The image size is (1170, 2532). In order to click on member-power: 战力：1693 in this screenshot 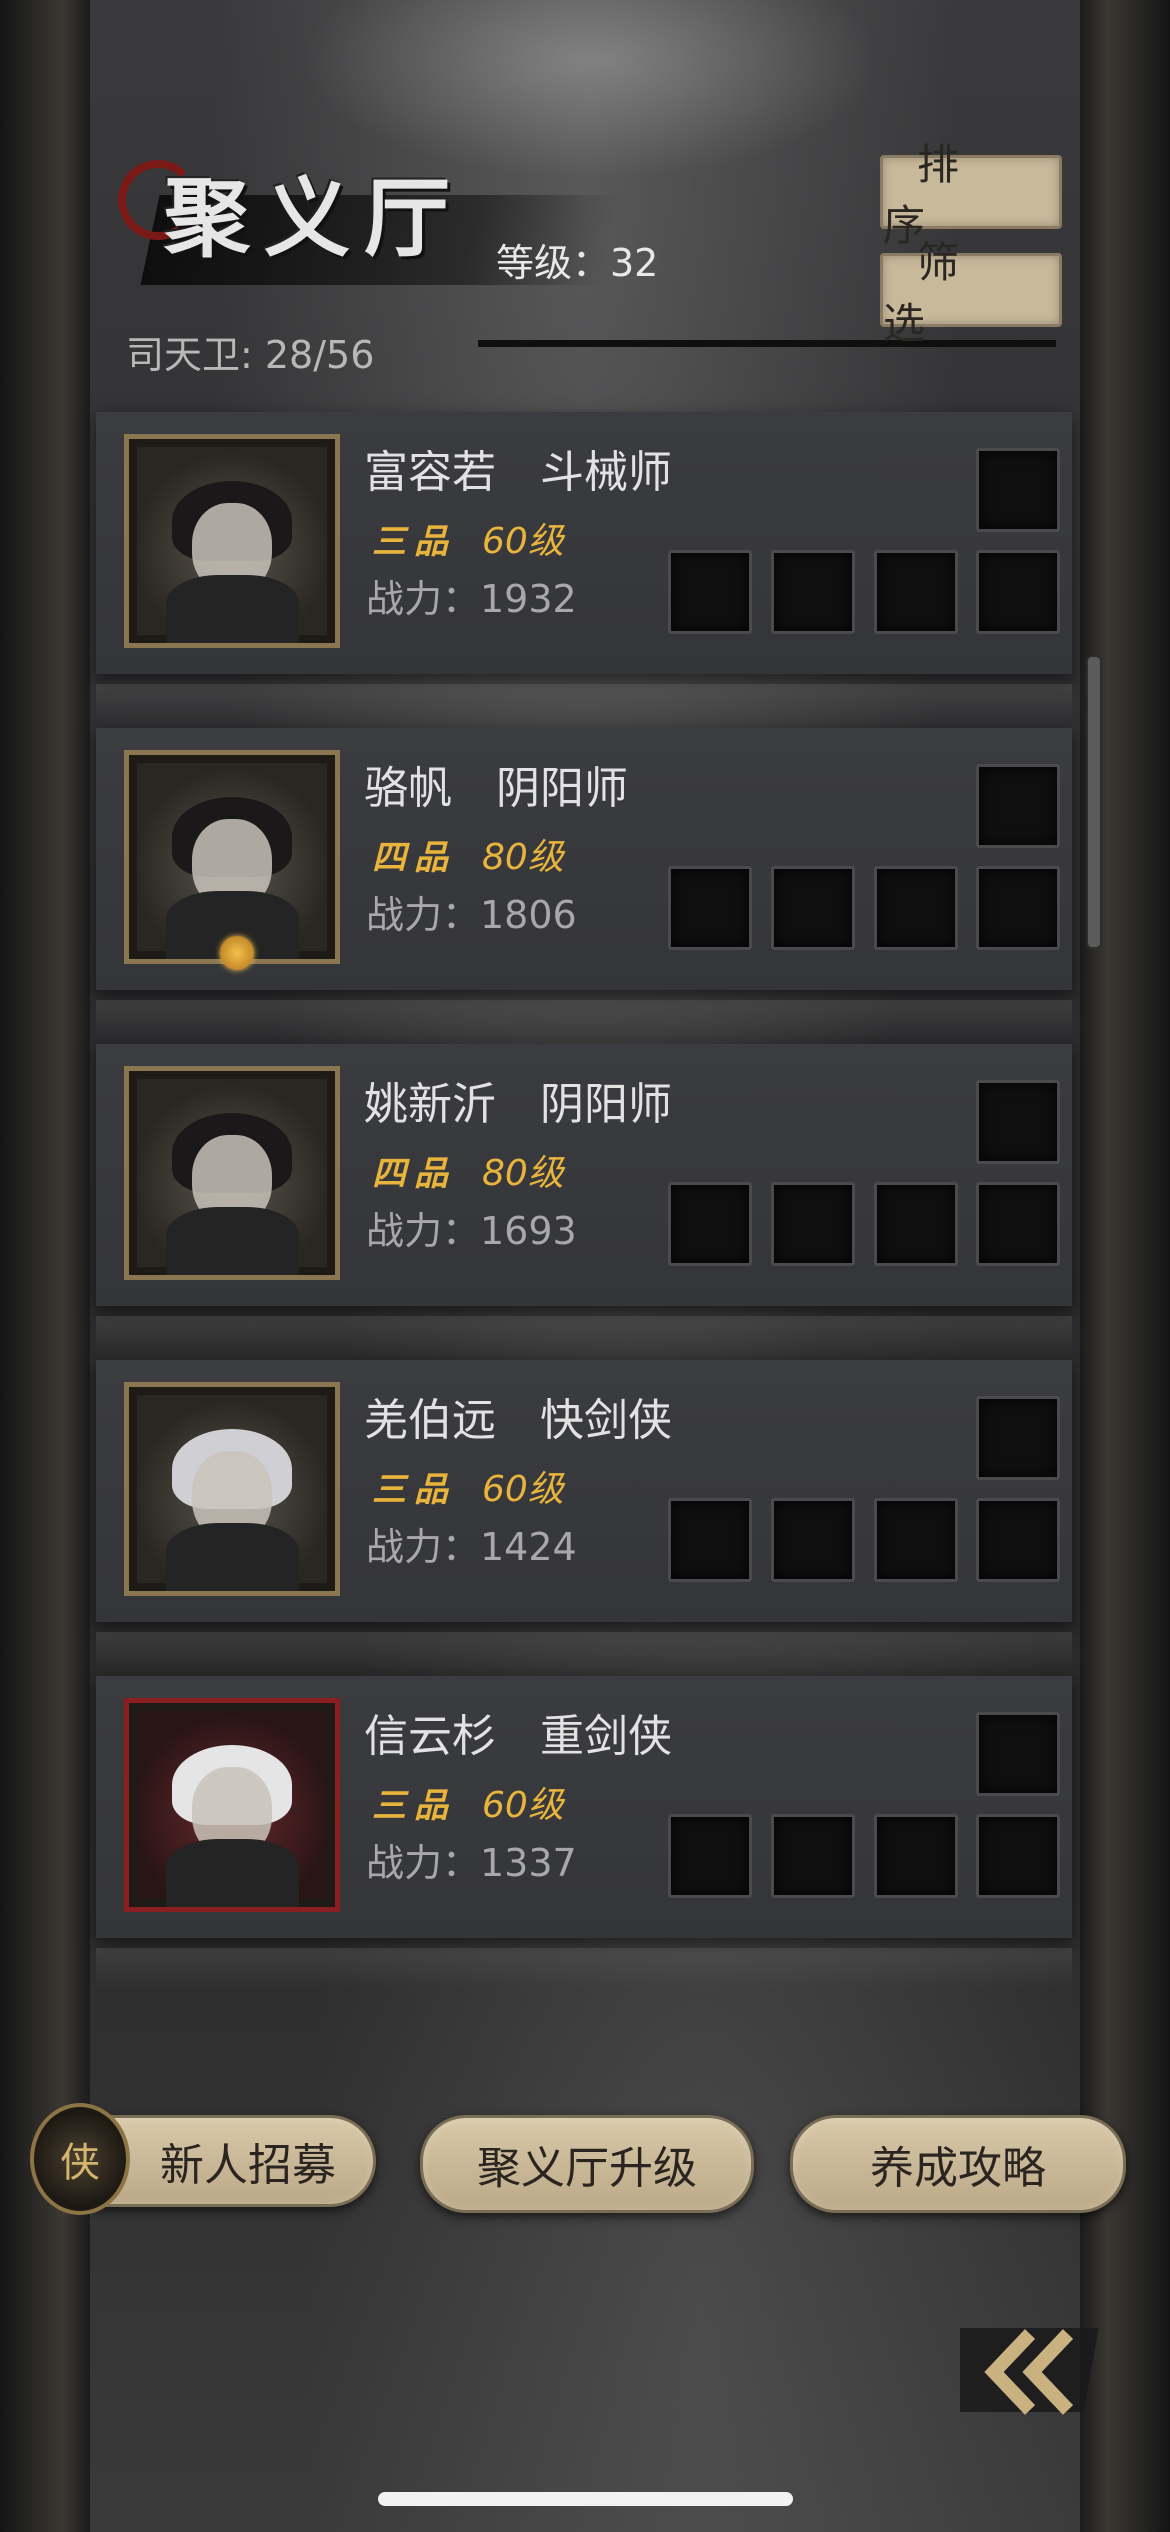, I will do `click(471, 1231)`.